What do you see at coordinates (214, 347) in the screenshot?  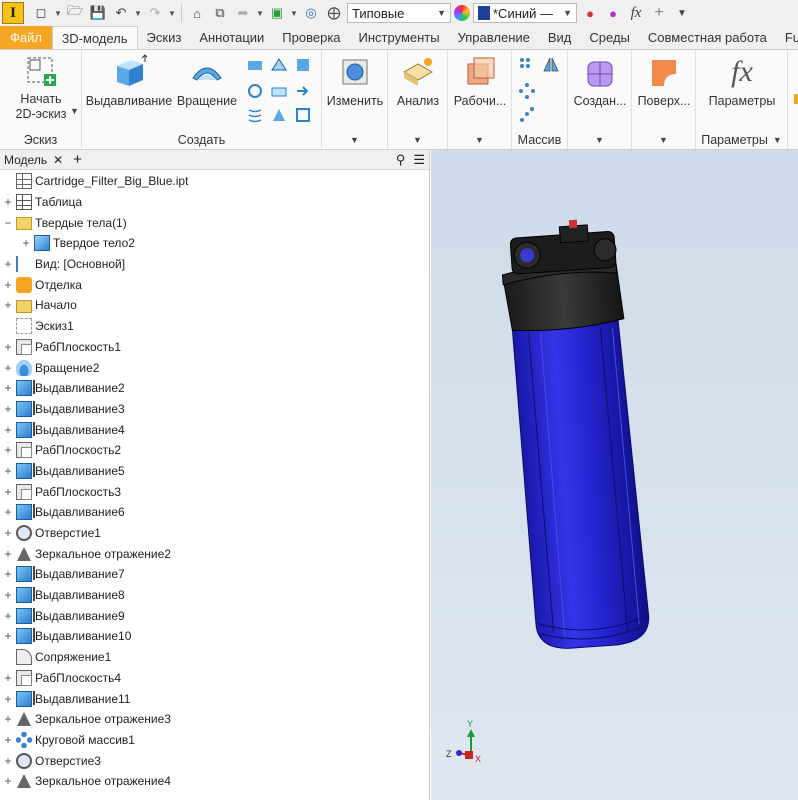 I see `tree-item: + РабПлоскость1` at bounding box center [214, 347].